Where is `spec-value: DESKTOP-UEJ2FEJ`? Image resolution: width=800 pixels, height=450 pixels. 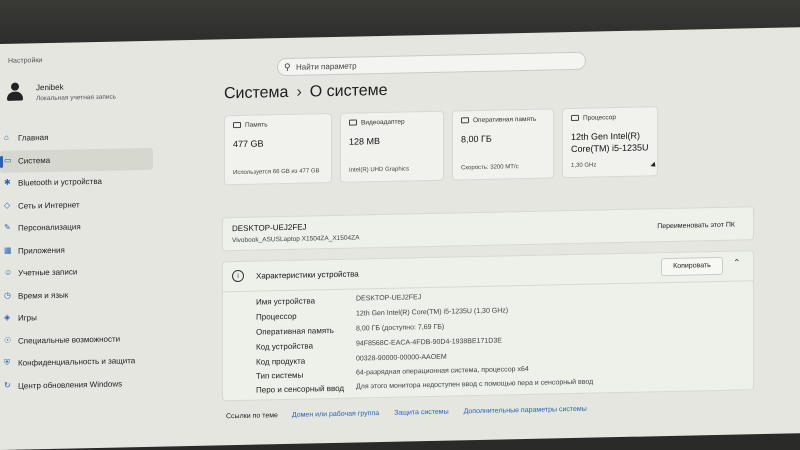
spec-value: DESKTOP-UEJ2FEJ is located at coordinates (389, 298).